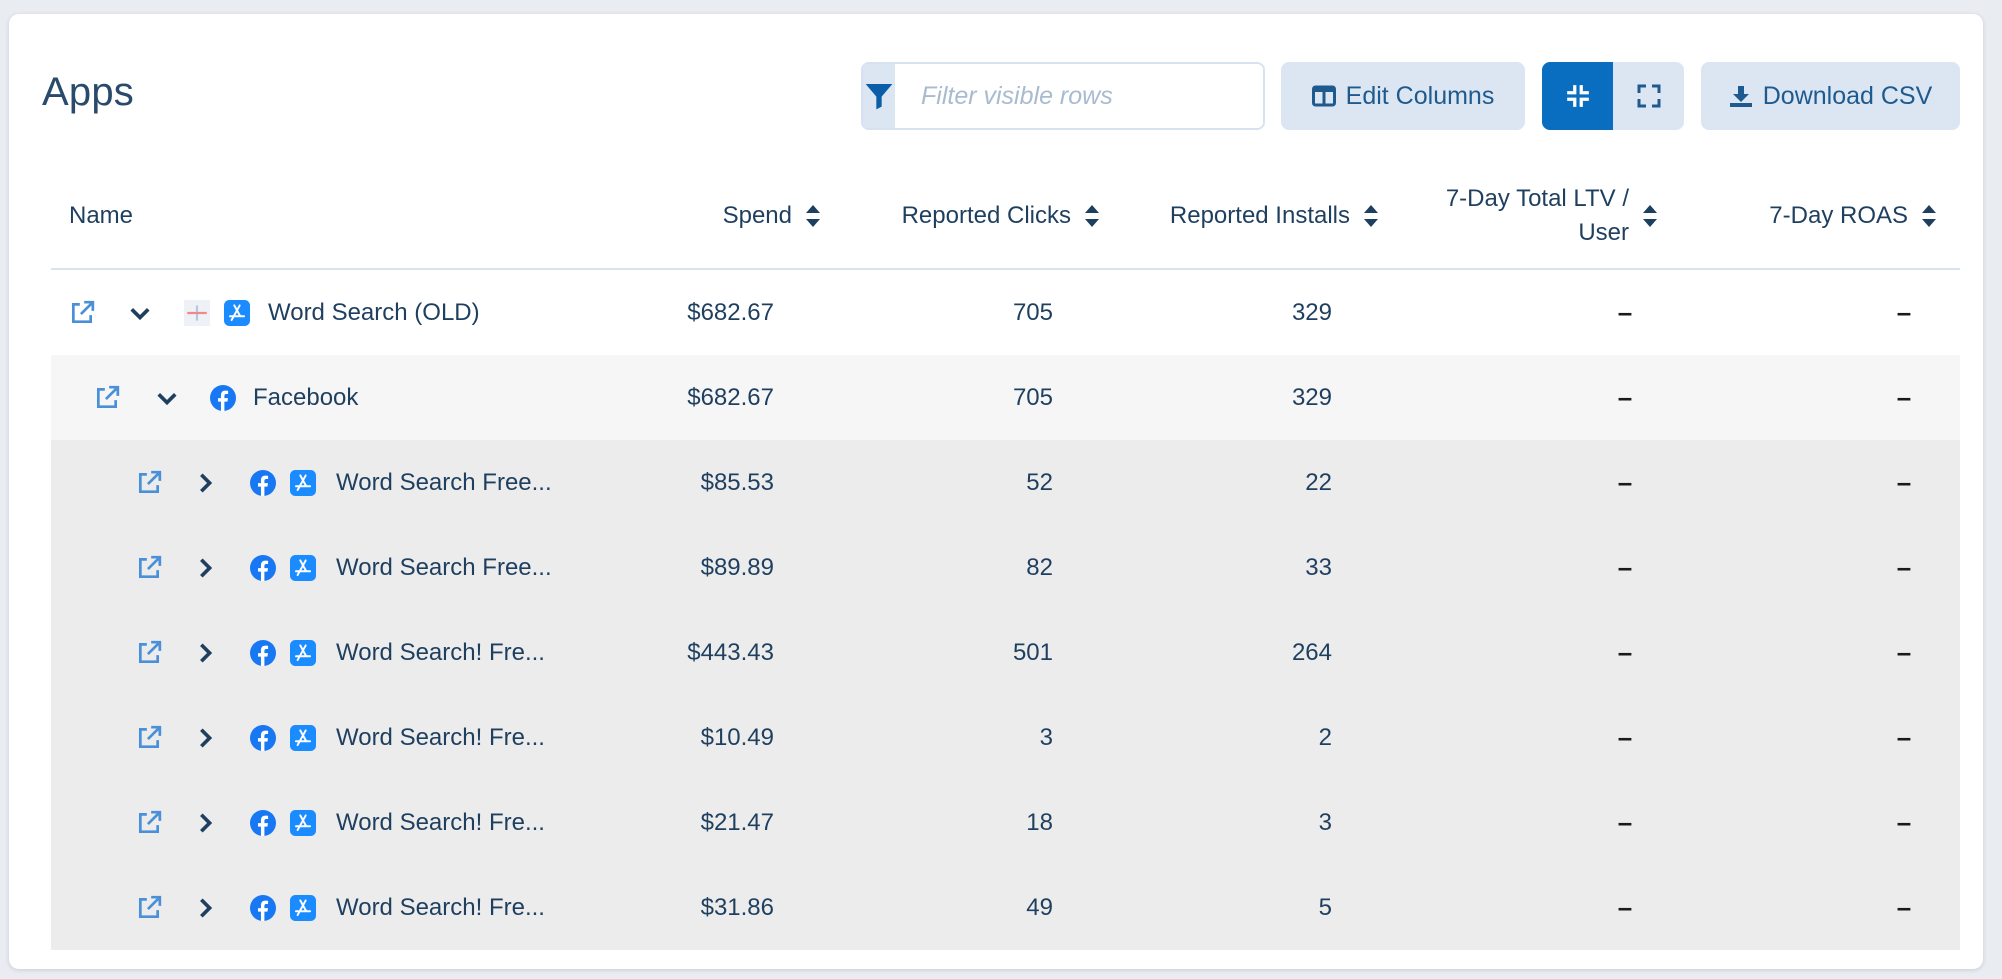 The width and height of the screenshot is (2002, 979). Describe the element at coordinates (1420, 95) in the screenshot. I see `edit-columns-label: Edit Columns` at that location.